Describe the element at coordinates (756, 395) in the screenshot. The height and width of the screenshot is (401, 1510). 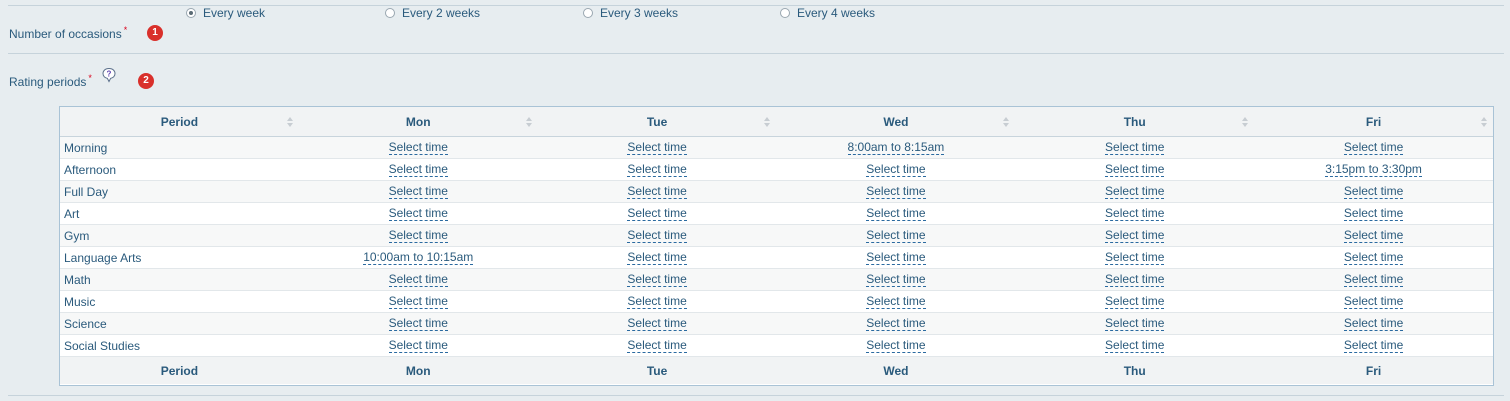
I see `bottom-divider` at that location.